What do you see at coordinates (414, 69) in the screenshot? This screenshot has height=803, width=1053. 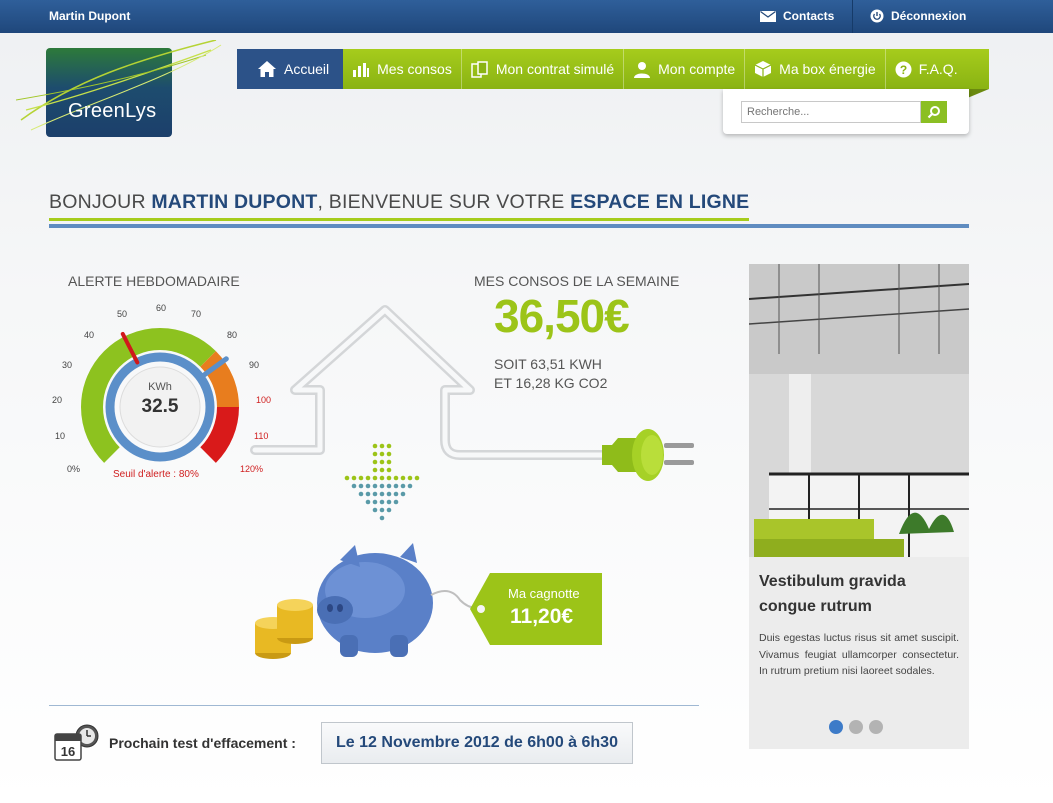 I see `nav-label: Mes consos` at bounding box center [414, 69].